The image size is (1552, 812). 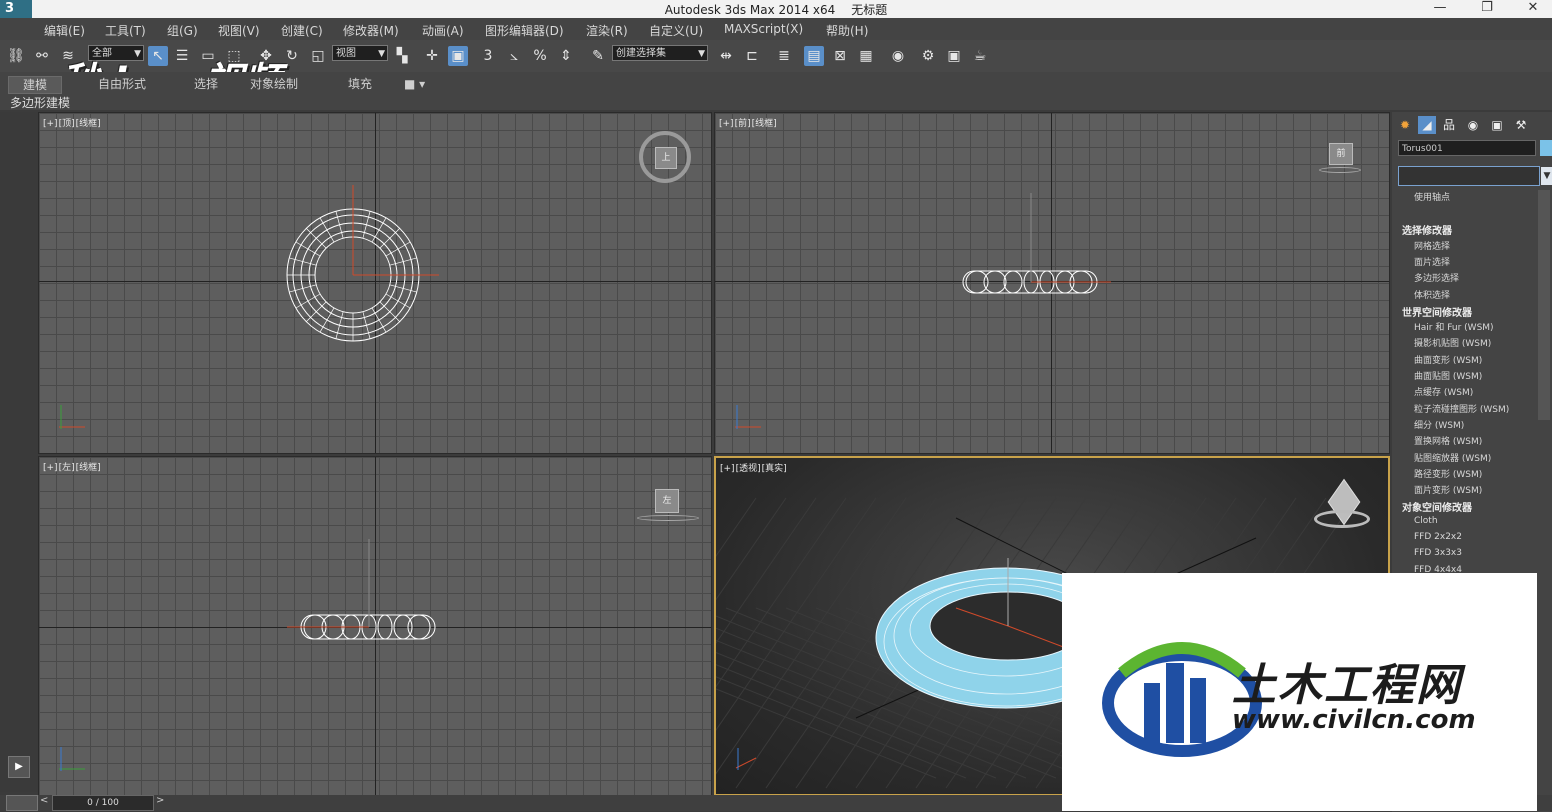 I want to click on minimize-button: —, so click(x=1440, y=9).